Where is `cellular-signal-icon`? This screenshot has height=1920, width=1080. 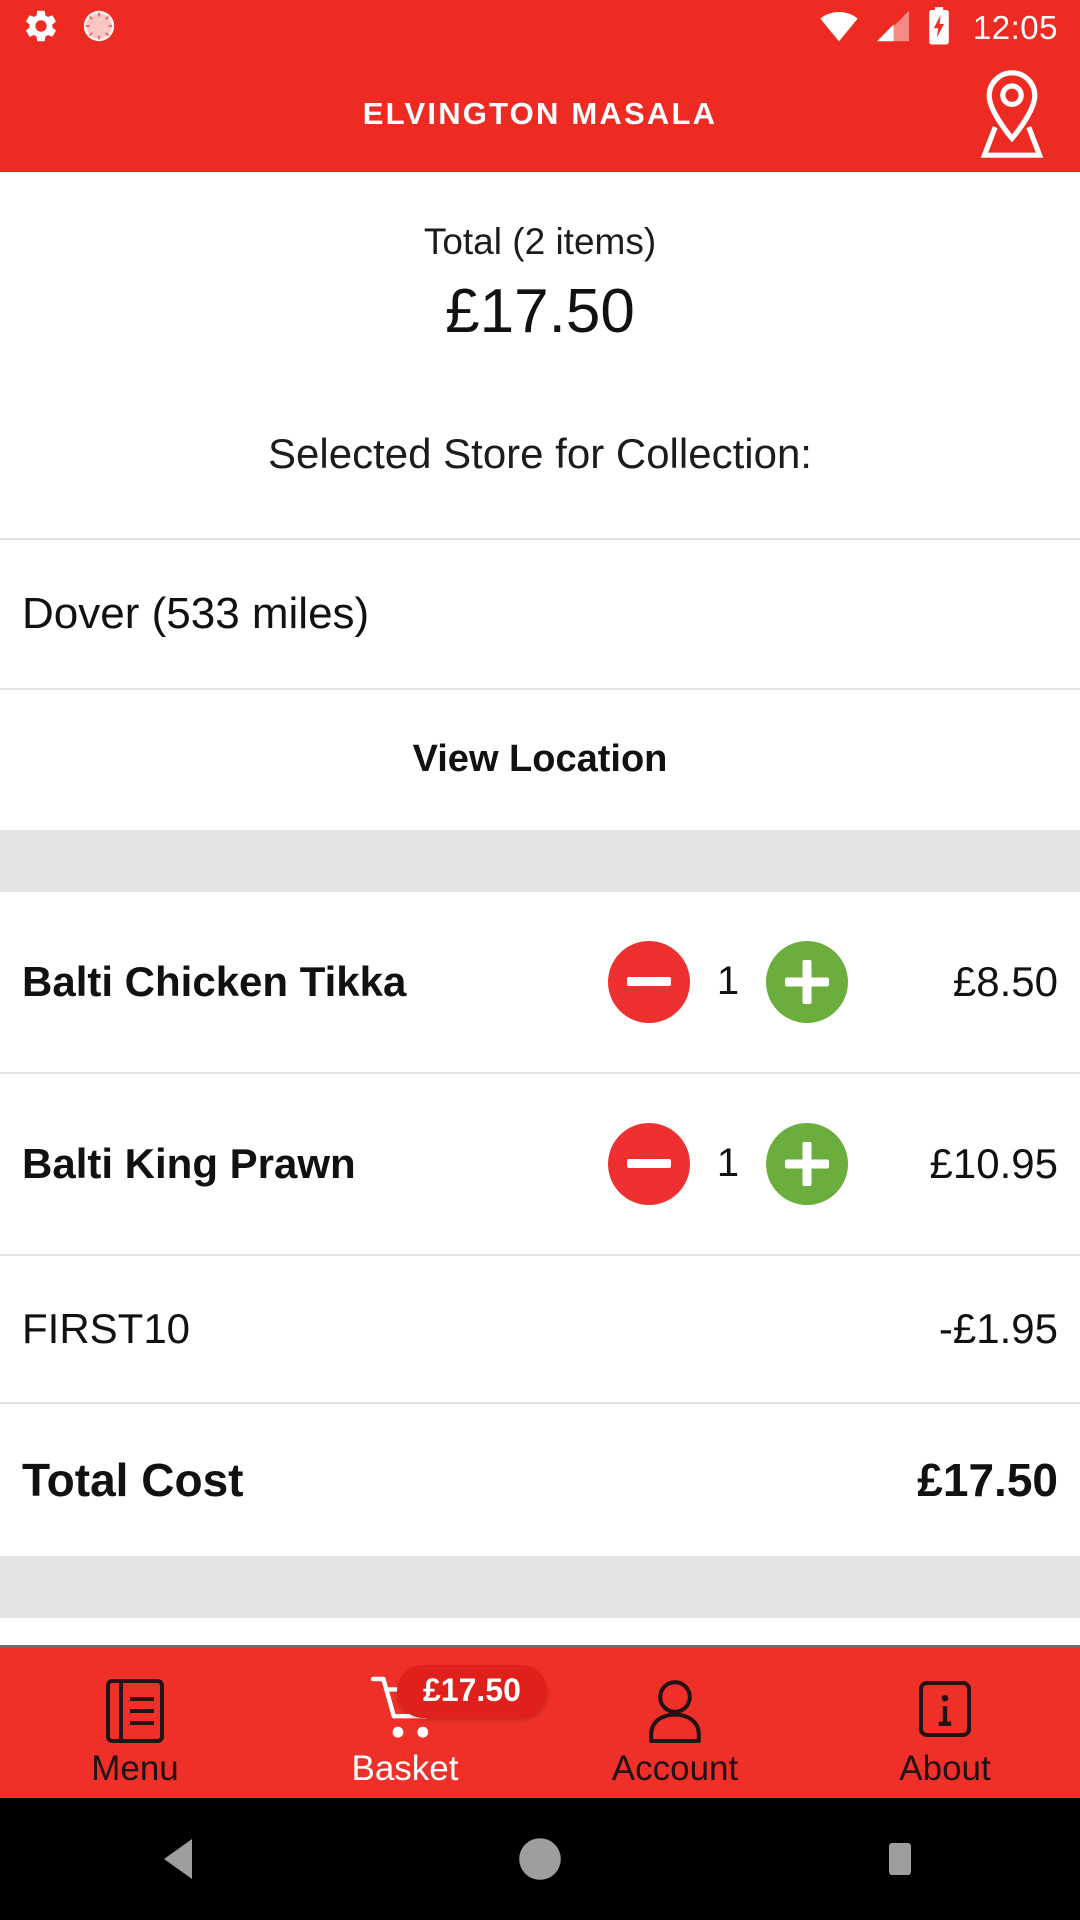
cellular-signal-icon is located at coordinates (893, 28).